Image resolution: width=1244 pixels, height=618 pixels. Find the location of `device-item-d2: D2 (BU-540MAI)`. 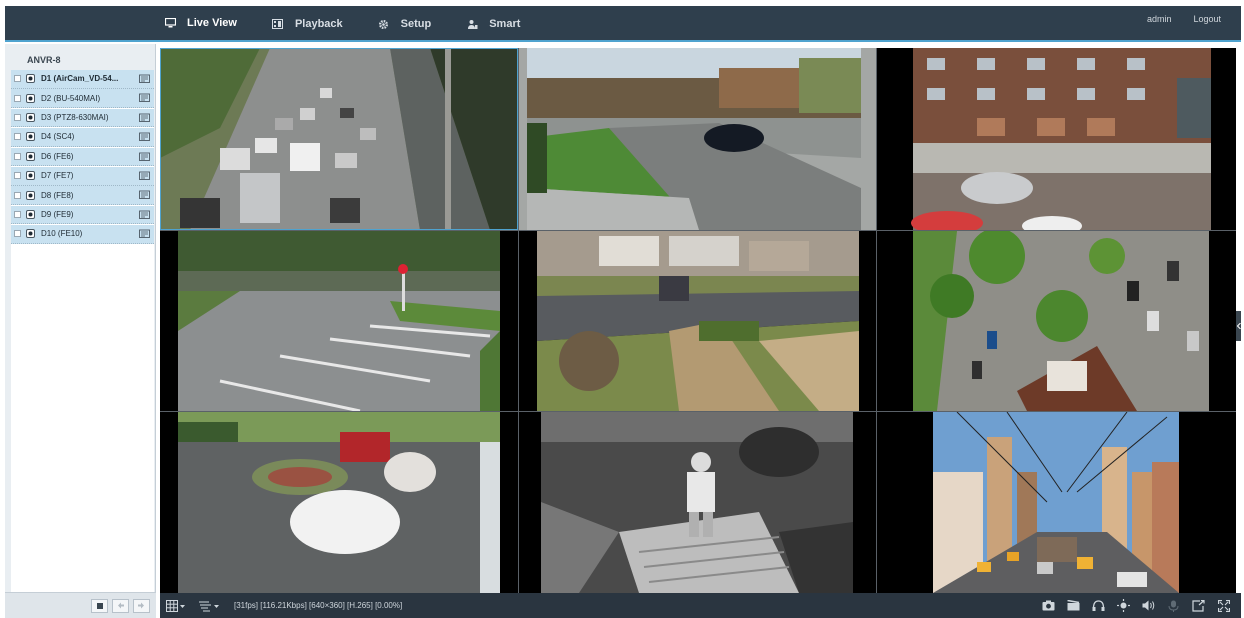

device-item-d2: D2 (BU-540MAI) is located at coordinates (82, 98).